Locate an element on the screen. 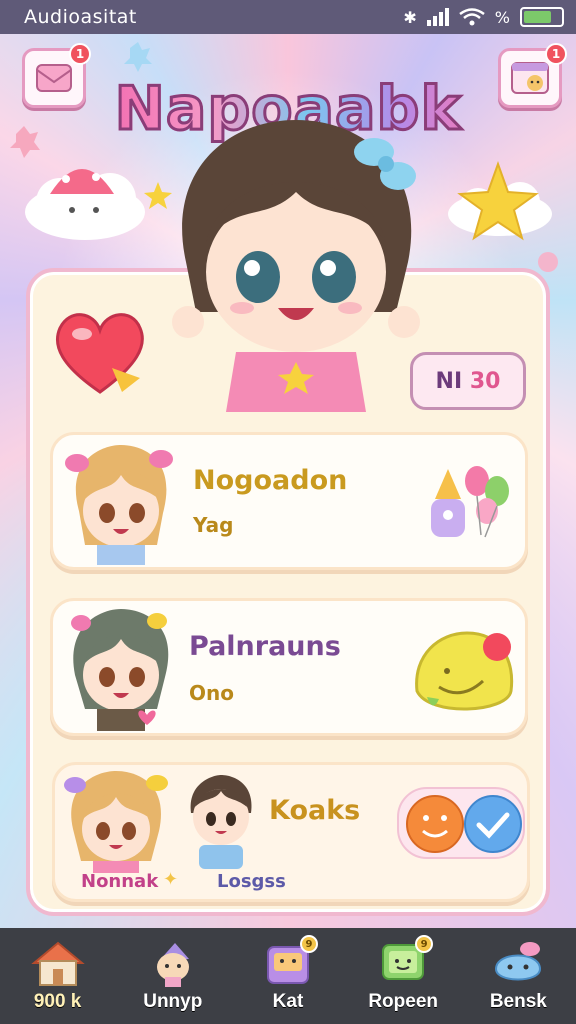 The width and height of the screenshot is (576, 1024). slime-icon is located at coordinates (464, 671).